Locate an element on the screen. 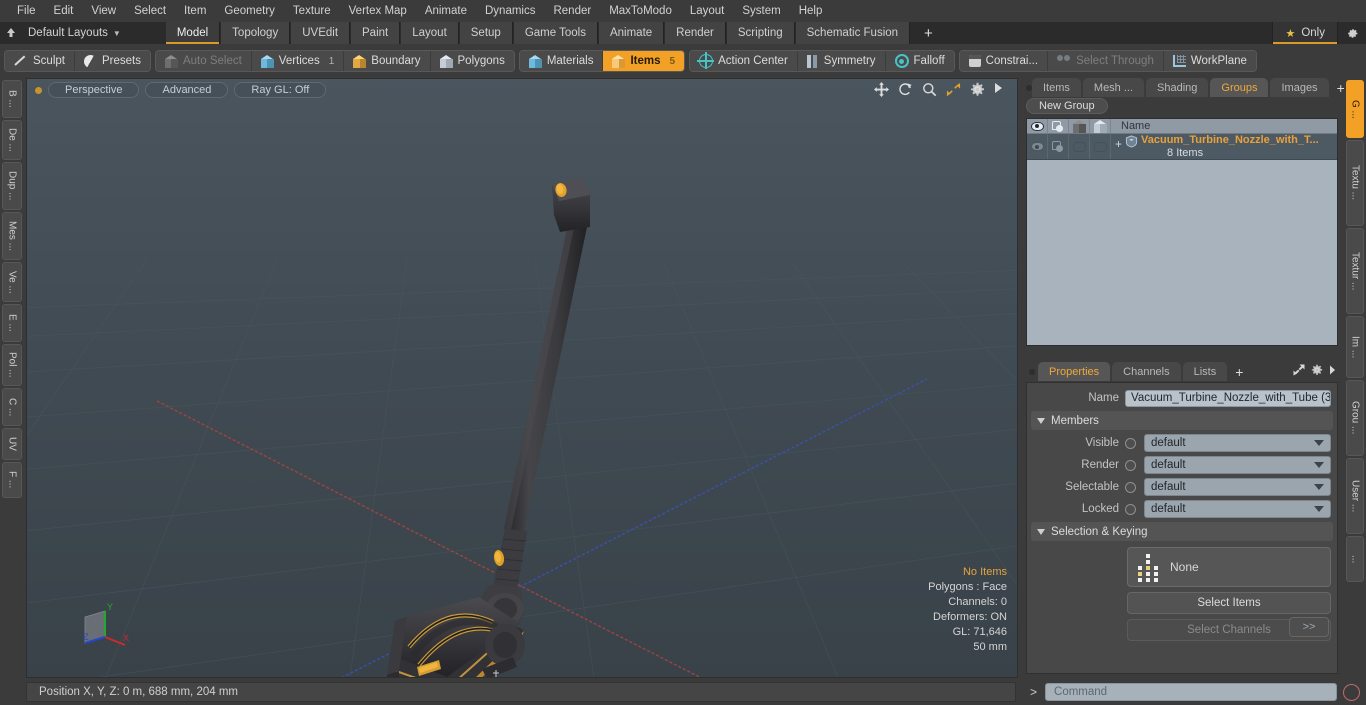  sculpt-button: Sculpt is located at coordinates (40, 61).